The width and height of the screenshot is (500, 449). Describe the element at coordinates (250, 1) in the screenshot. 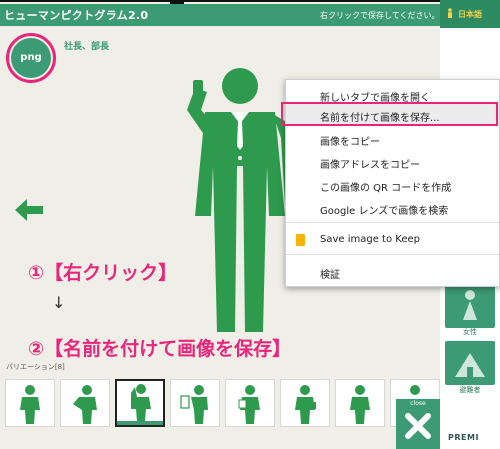

I see `top-edge-line` at that location.